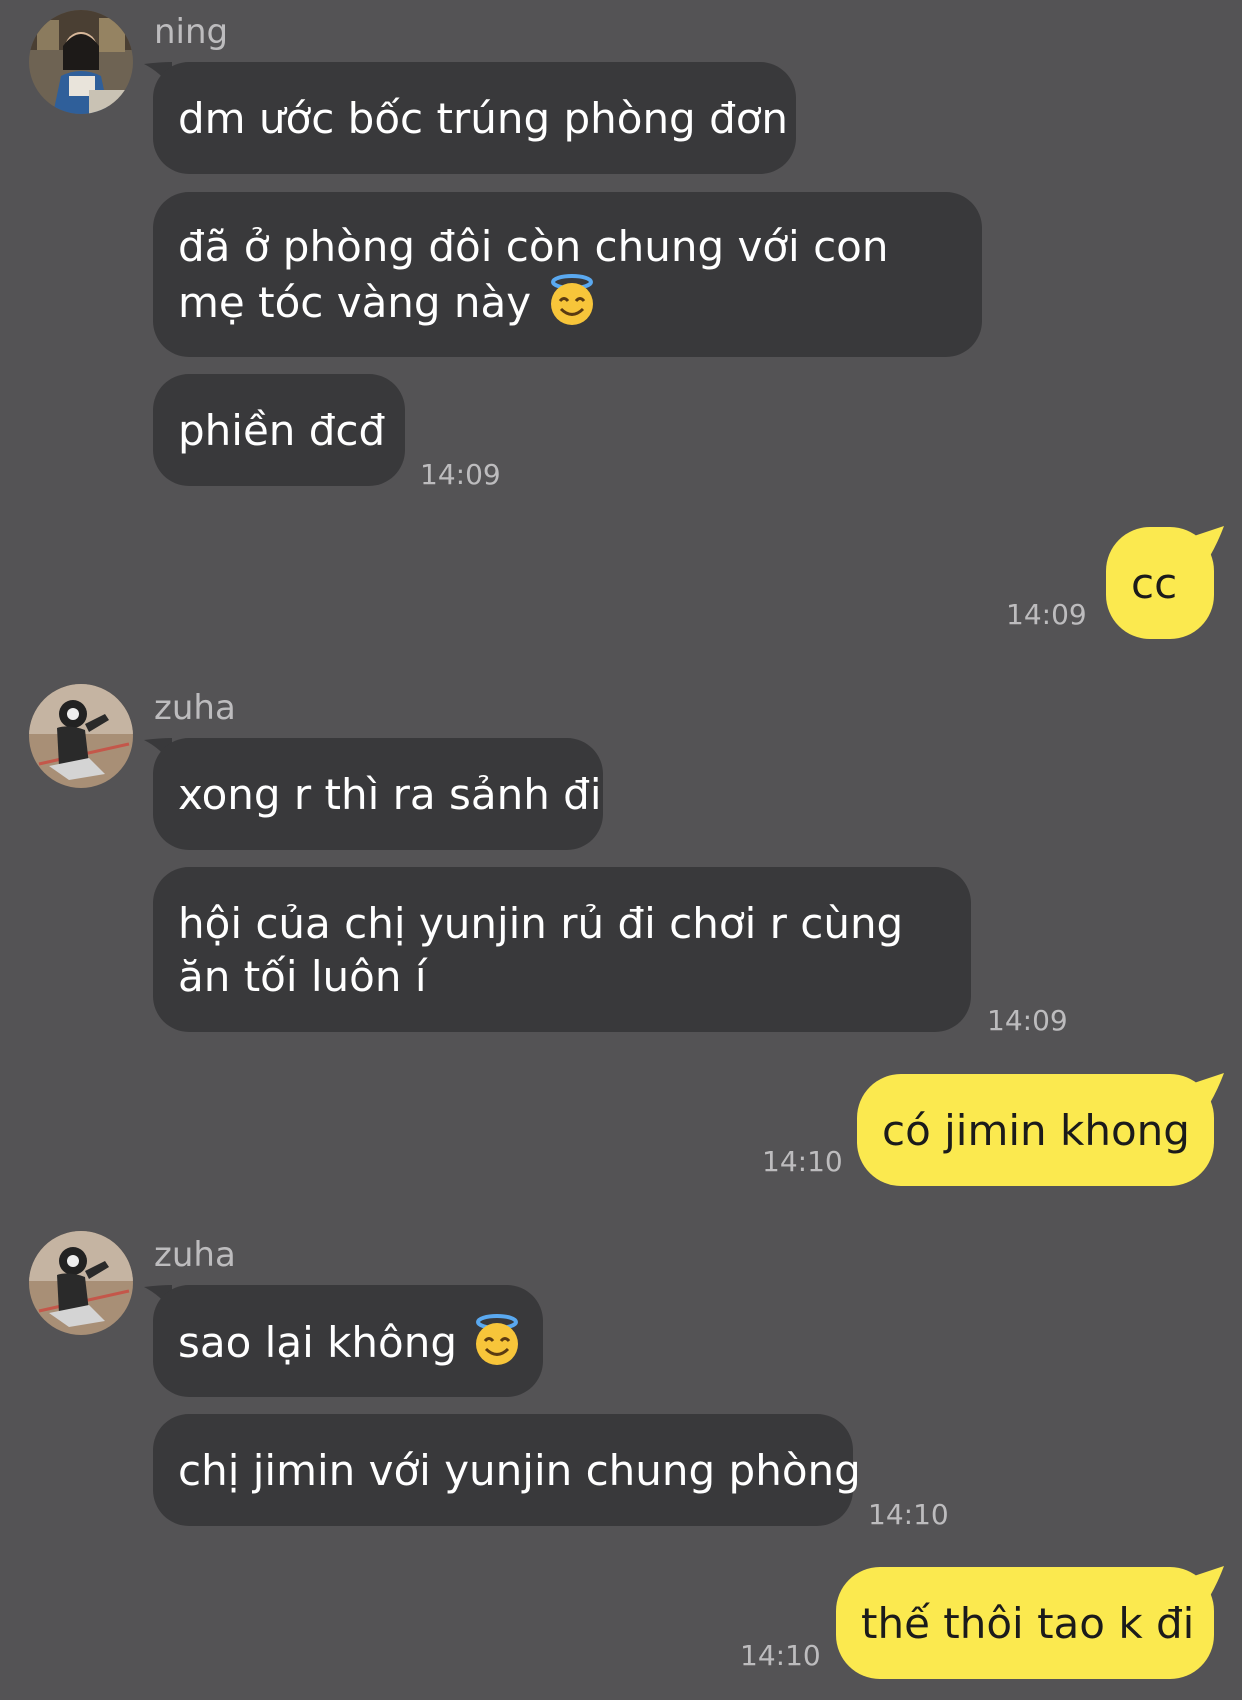 This screenshot has height=1700, width=1242. I want to click on message-text: xong r thì ra sảnh đi, so click(390, 794).